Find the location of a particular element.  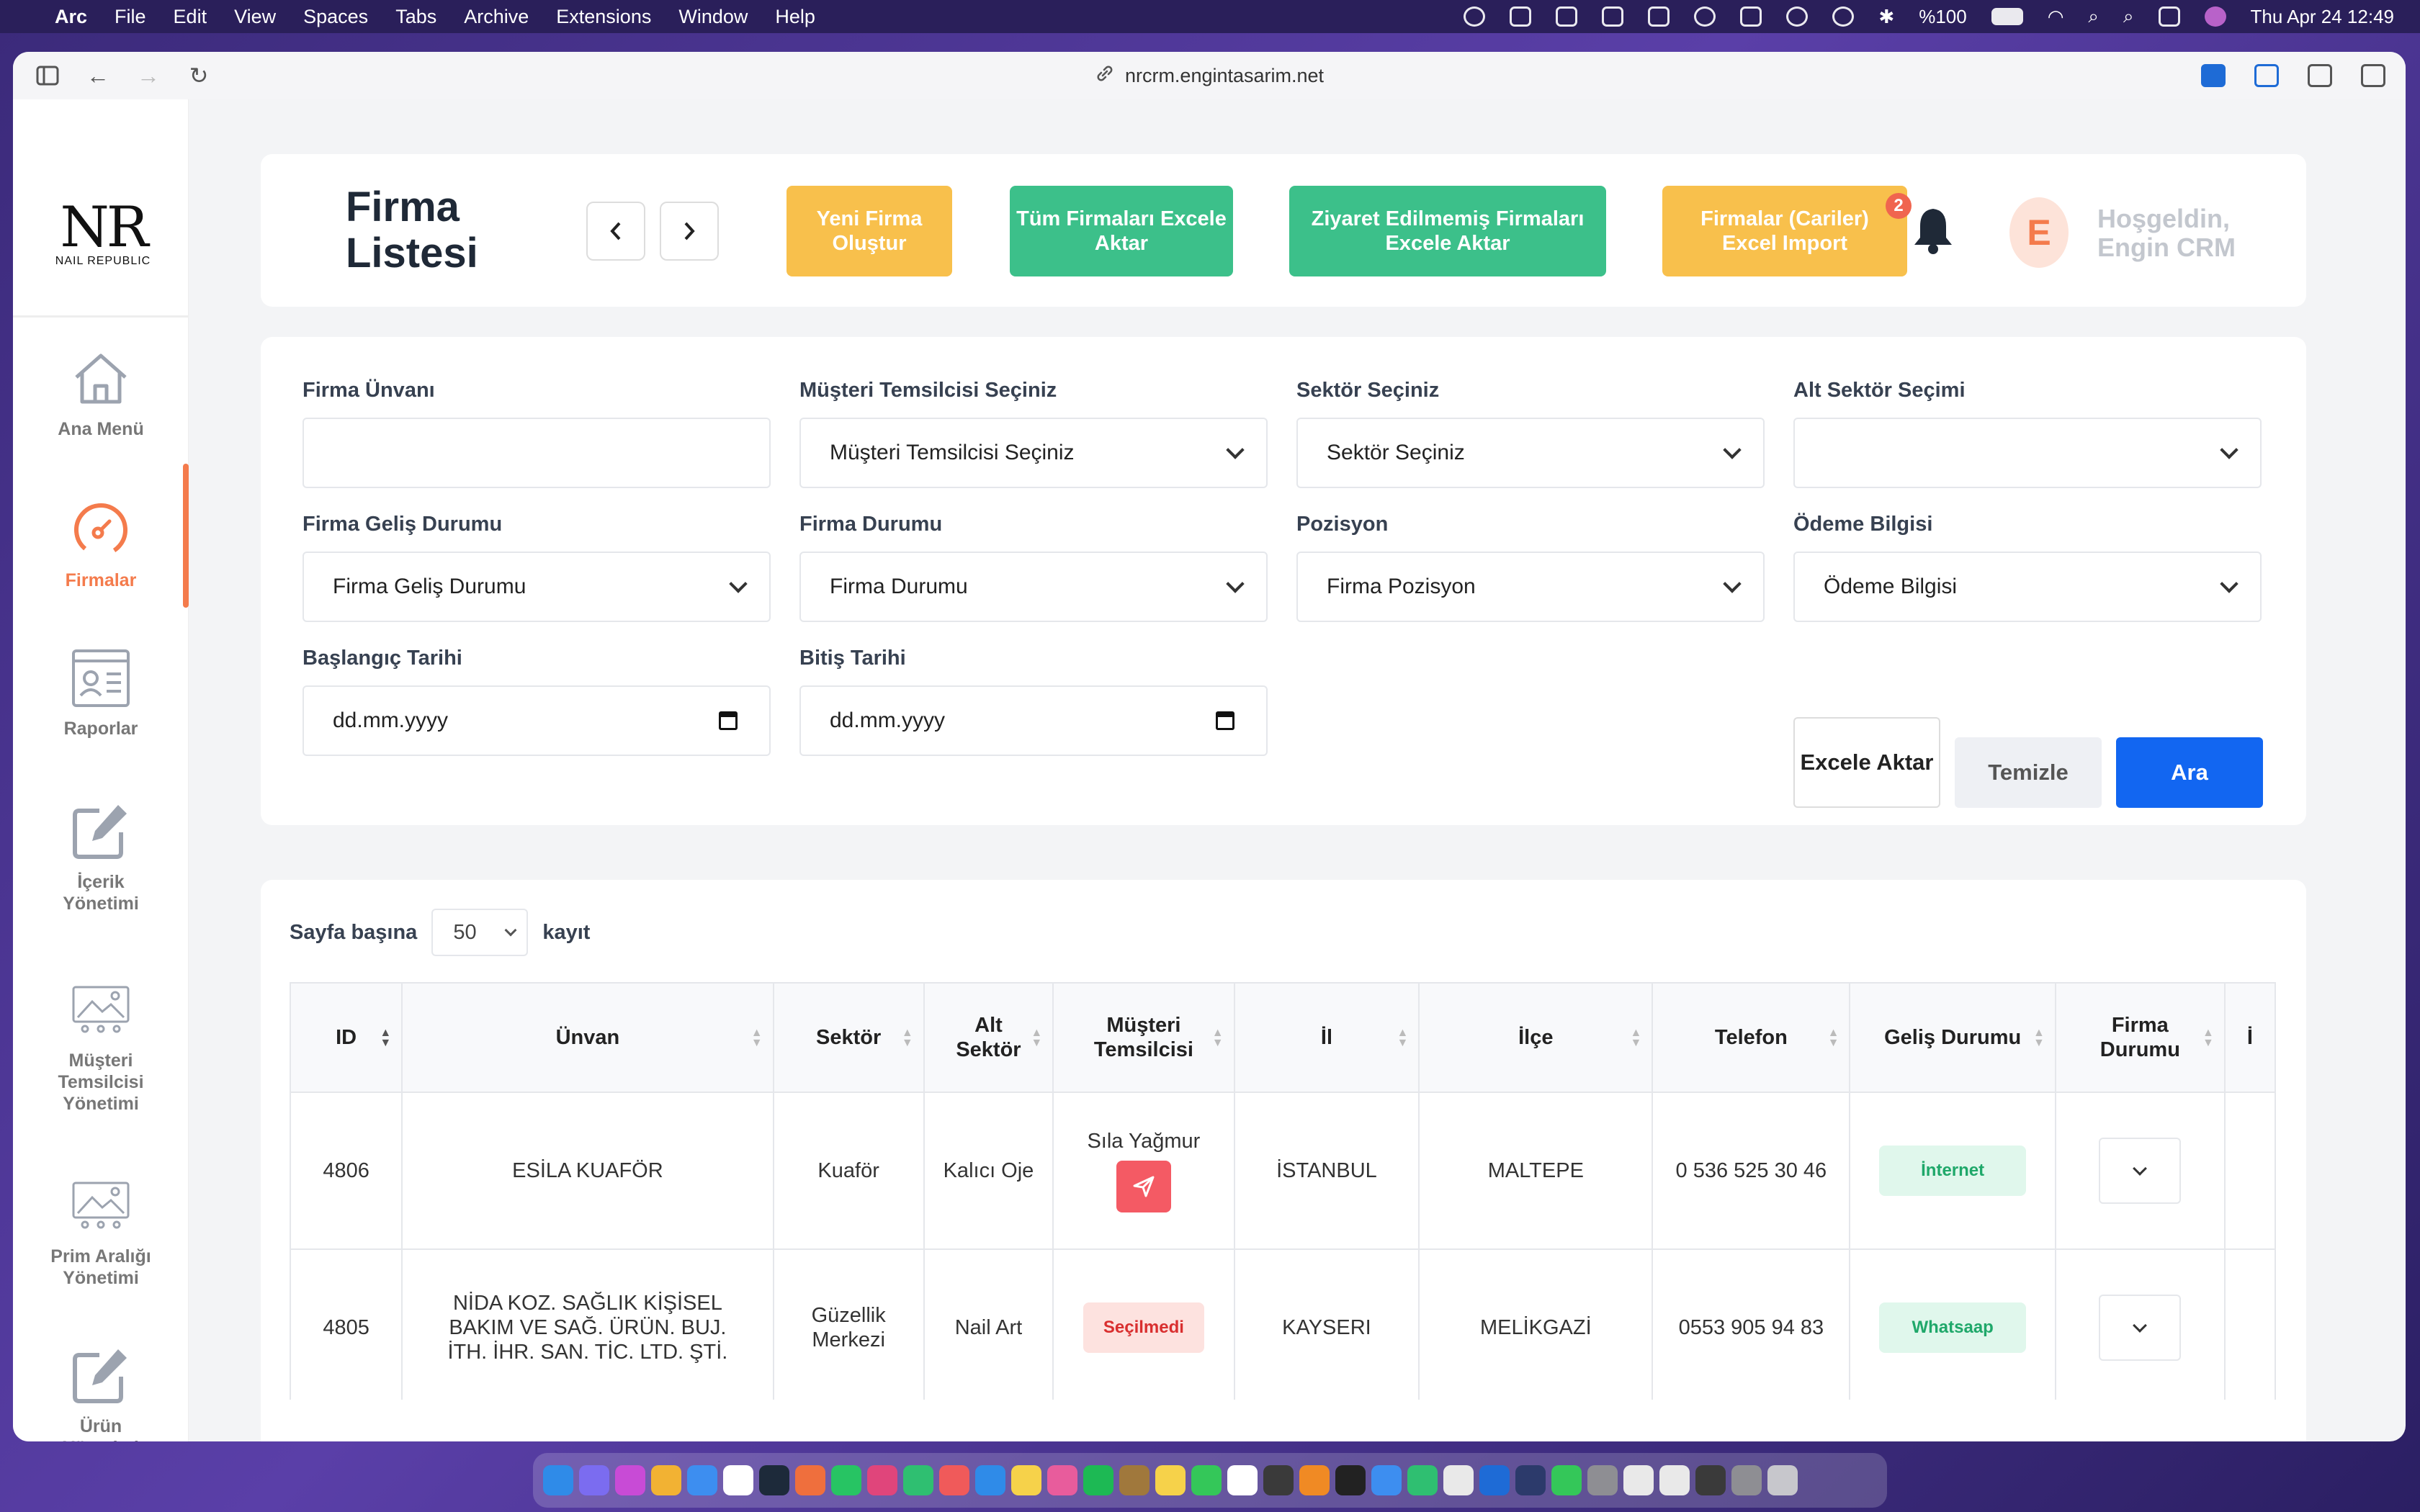

column-header-temsilci: Müşteri Temsilcisi ▲ ▼ is located at coordinates (1143, 1037).